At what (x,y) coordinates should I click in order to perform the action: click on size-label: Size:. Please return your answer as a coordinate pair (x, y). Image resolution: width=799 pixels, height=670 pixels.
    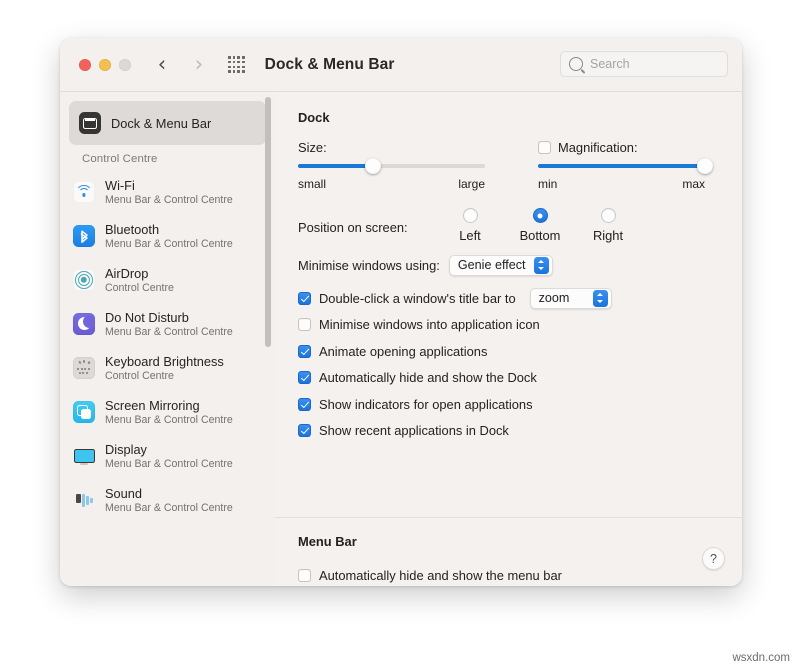
    Looking at the image, I should click on (312, 147).